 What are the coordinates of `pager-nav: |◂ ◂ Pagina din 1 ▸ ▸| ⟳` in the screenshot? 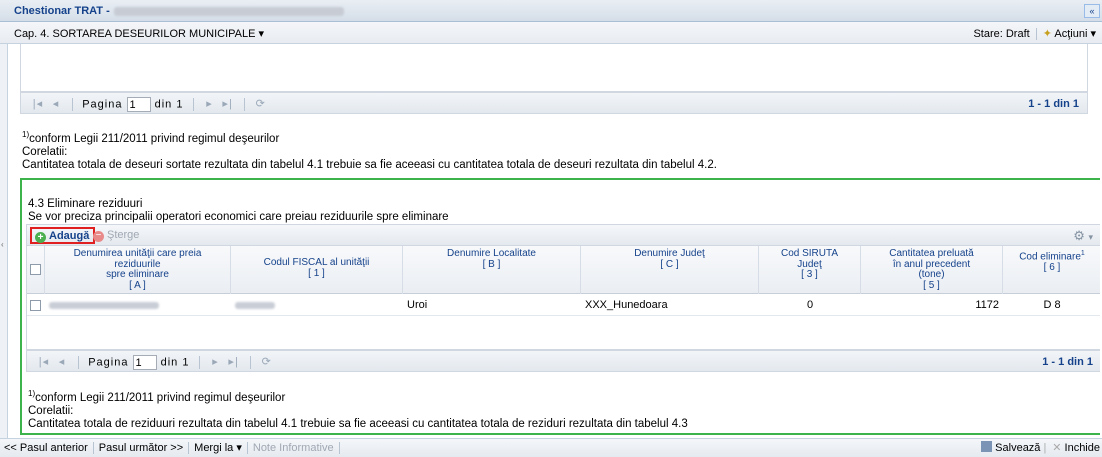 It's located at (155, 362).